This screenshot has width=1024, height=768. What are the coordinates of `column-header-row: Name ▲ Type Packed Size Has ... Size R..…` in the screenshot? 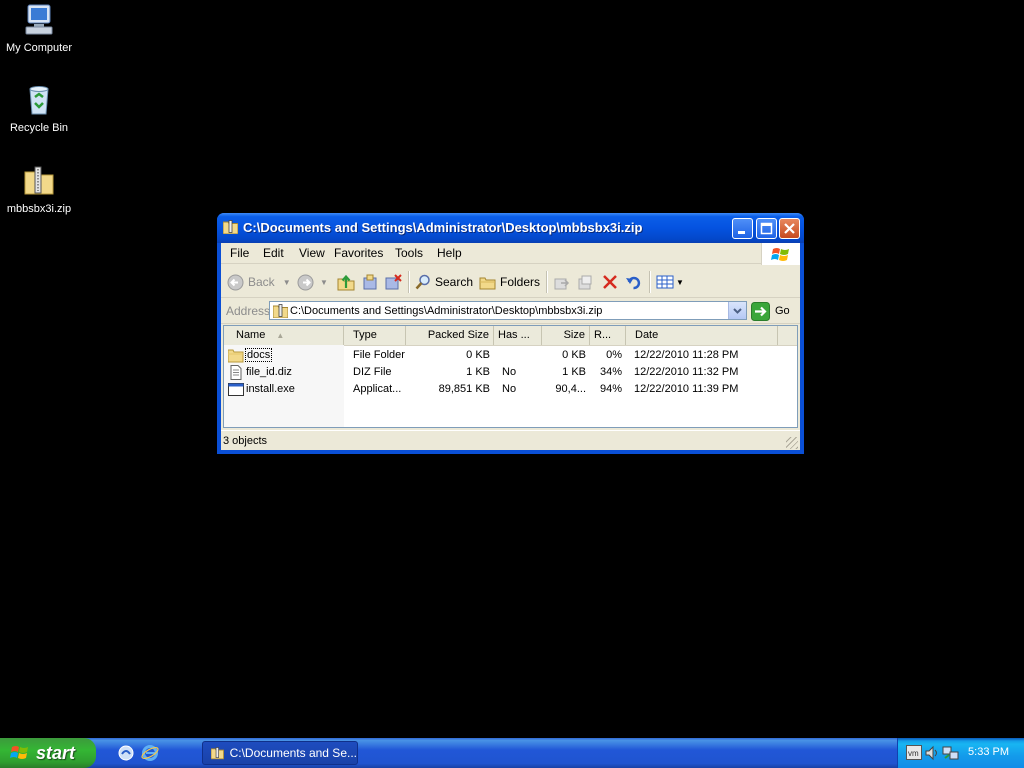 It's located at (510, 336).